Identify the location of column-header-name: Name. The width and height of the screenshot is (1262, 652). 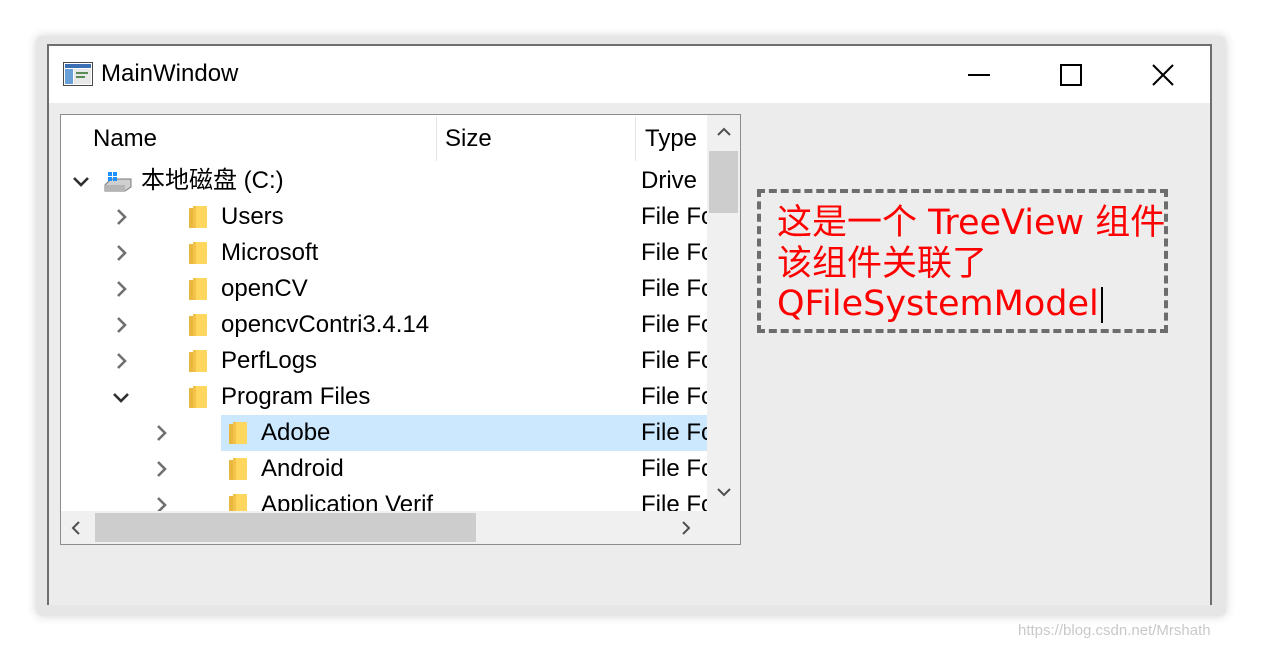
(125, 139).